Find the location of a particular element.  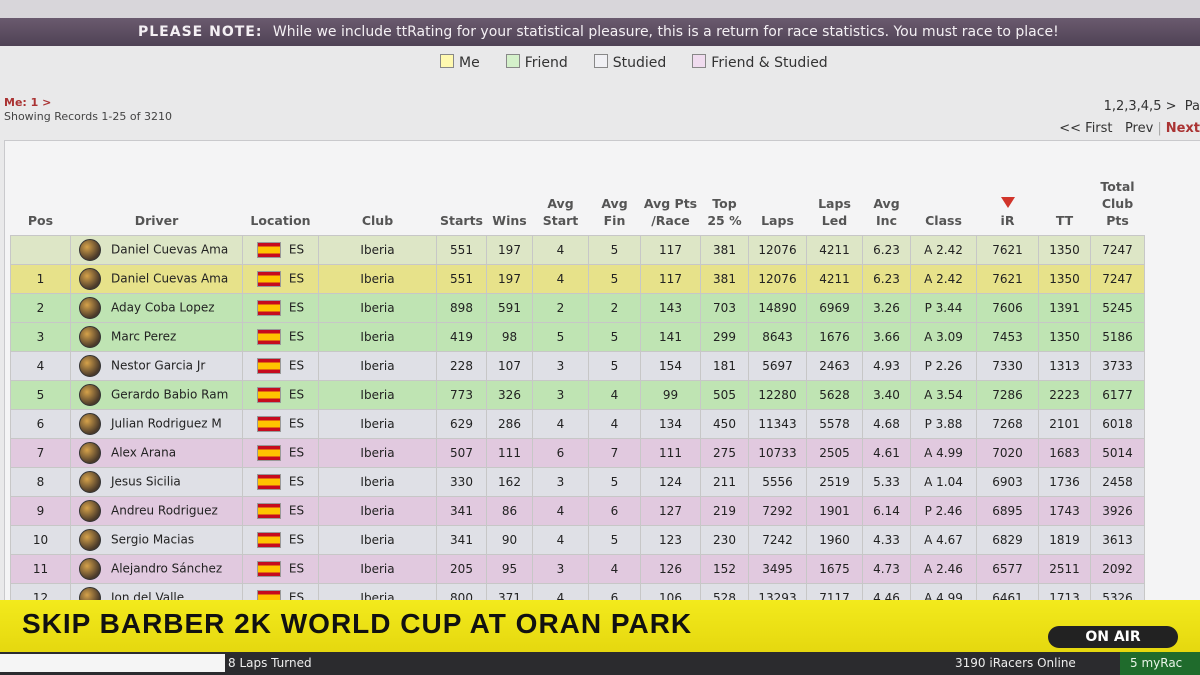

col-tt: TT is located at coordinates (1065, 207).